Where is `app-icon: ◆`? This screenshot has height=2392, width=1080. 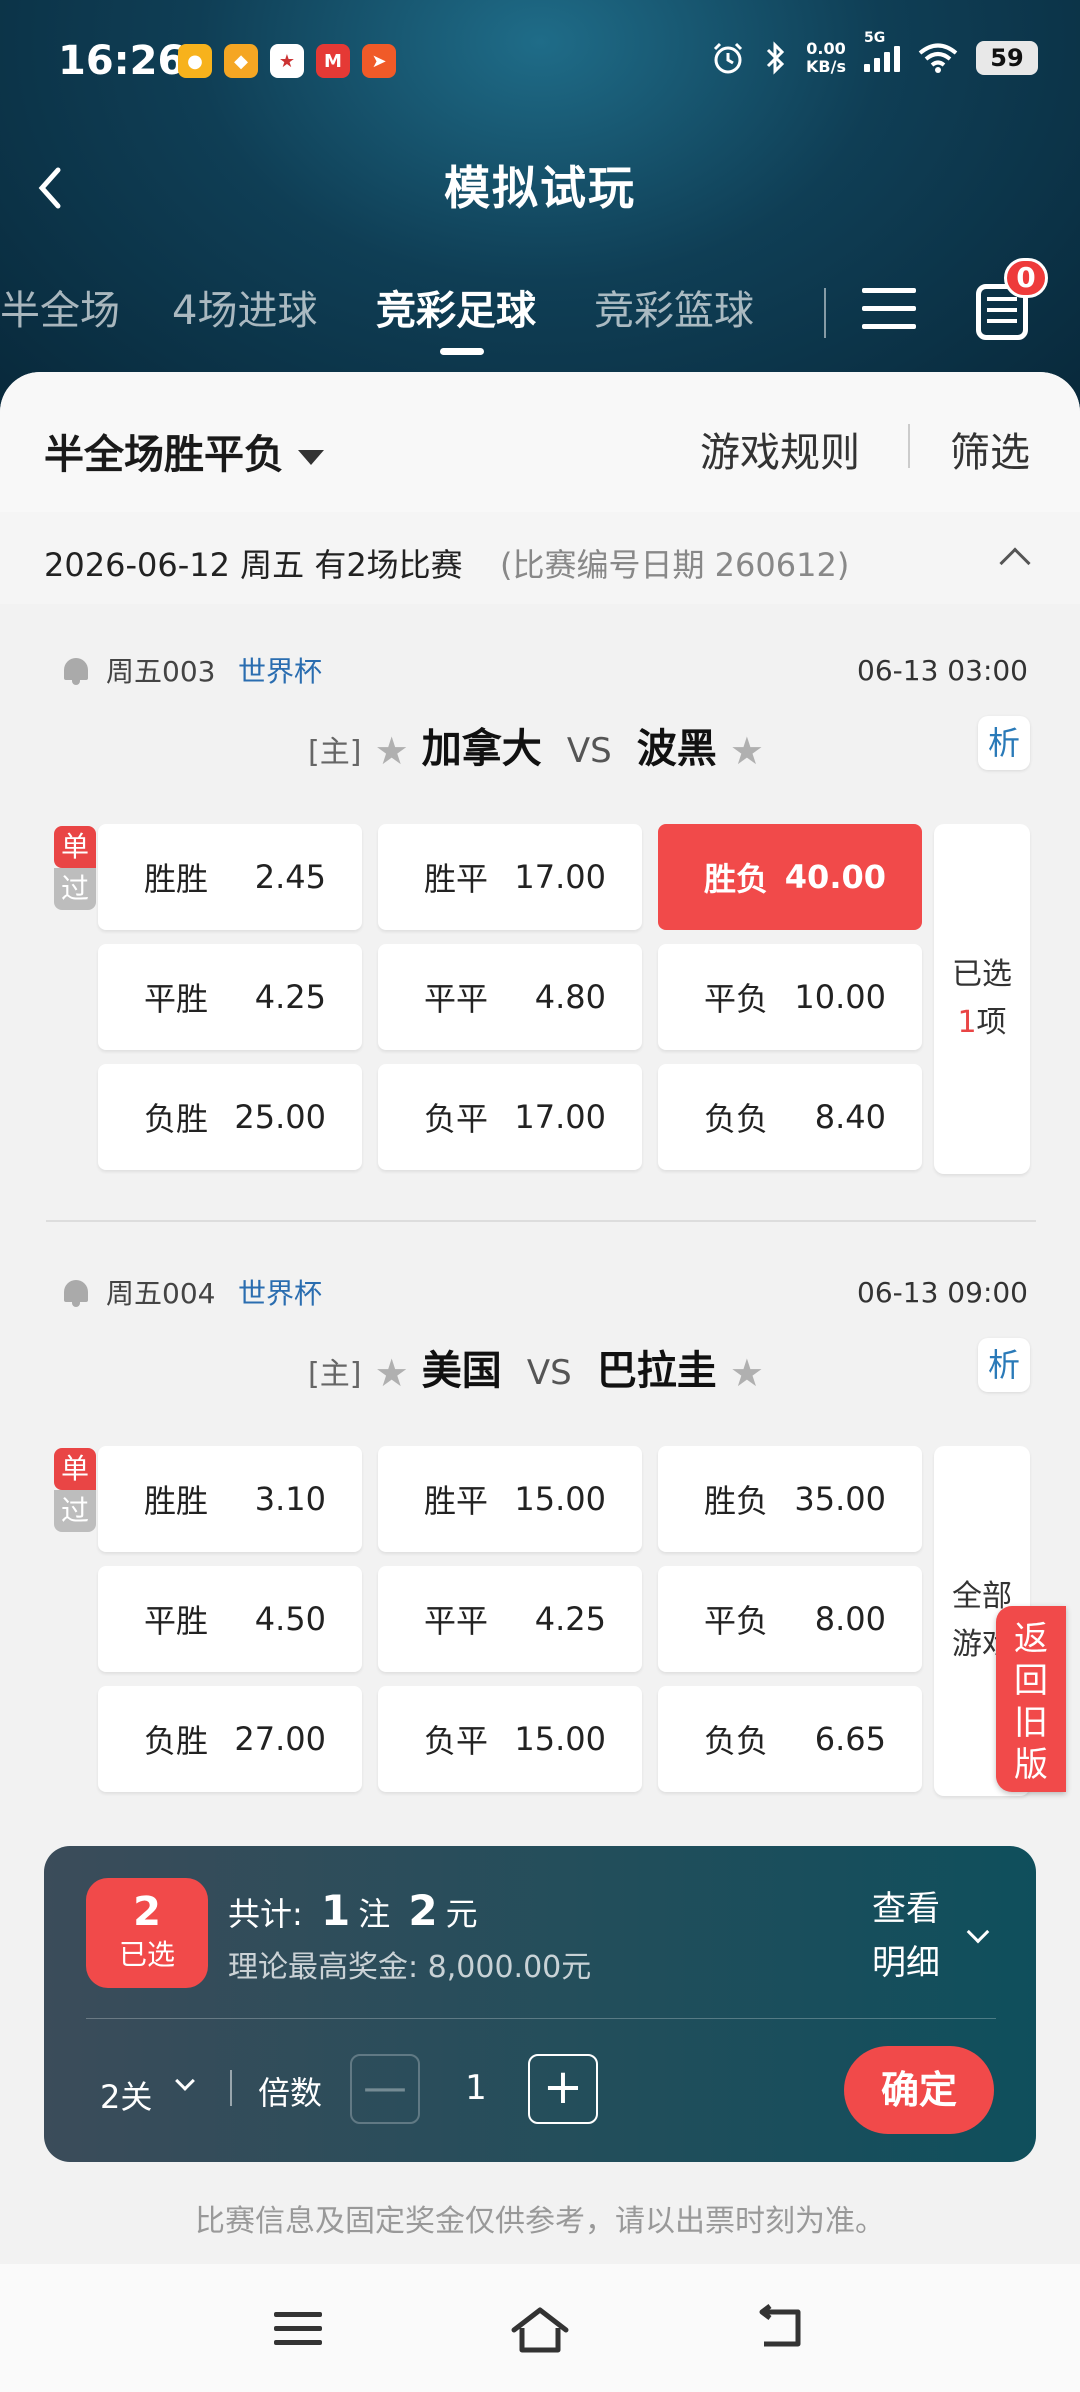
app-icon: ◆ is located at coordinates (241, 61).